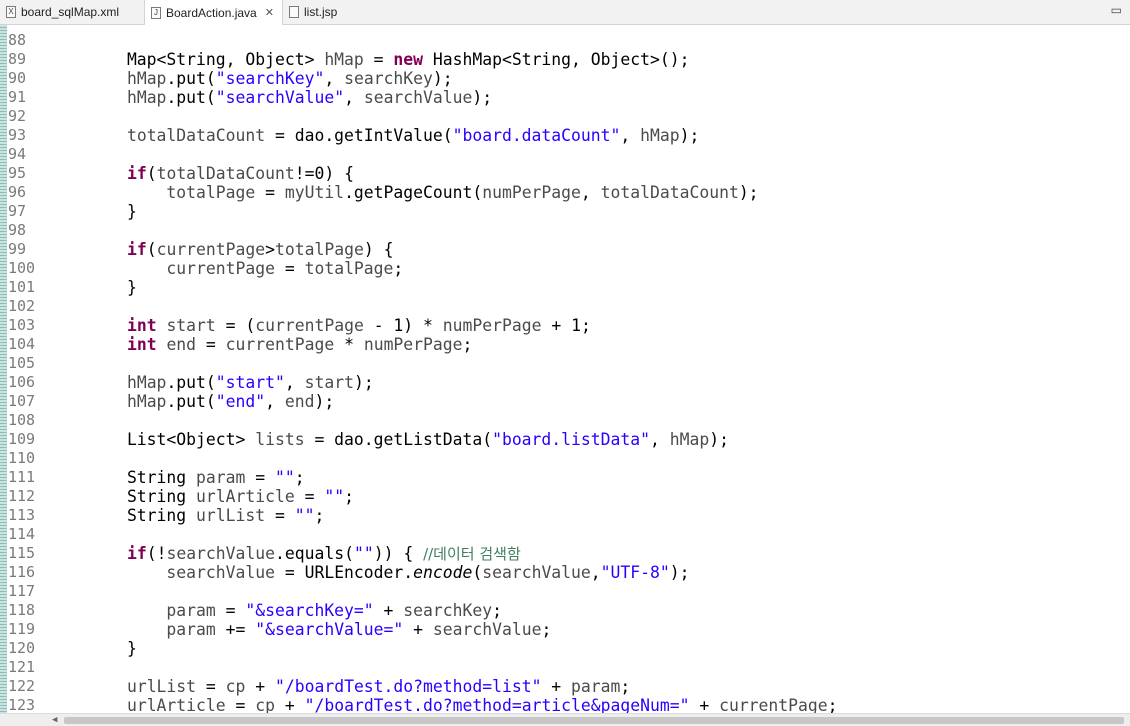 This screenshot has height=726, width=1130. What do you see at coordinates (472, 554) in the screenshot?
I see `code-token: //데이터 검색함` at bounding box center [472, 554].